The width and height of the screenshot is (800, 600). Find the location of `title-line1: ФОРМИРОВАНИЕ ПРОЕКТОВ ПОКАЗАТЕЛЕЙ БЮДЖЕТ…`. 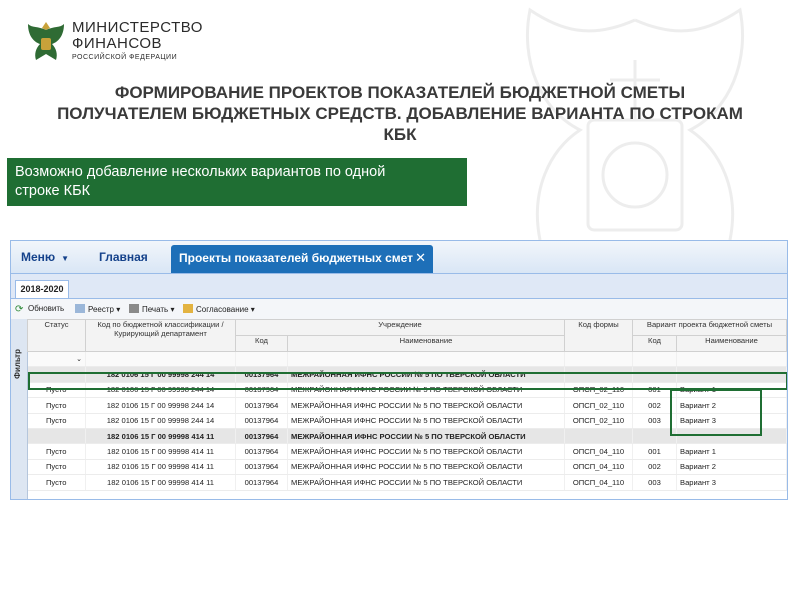

title-line1: ФОРМИРОВАНИЕ ПРОЕКТОВ ПОКАЗАТЕЛЕЙ БЮДЖЕТ… is located at coordinates (400, 92).